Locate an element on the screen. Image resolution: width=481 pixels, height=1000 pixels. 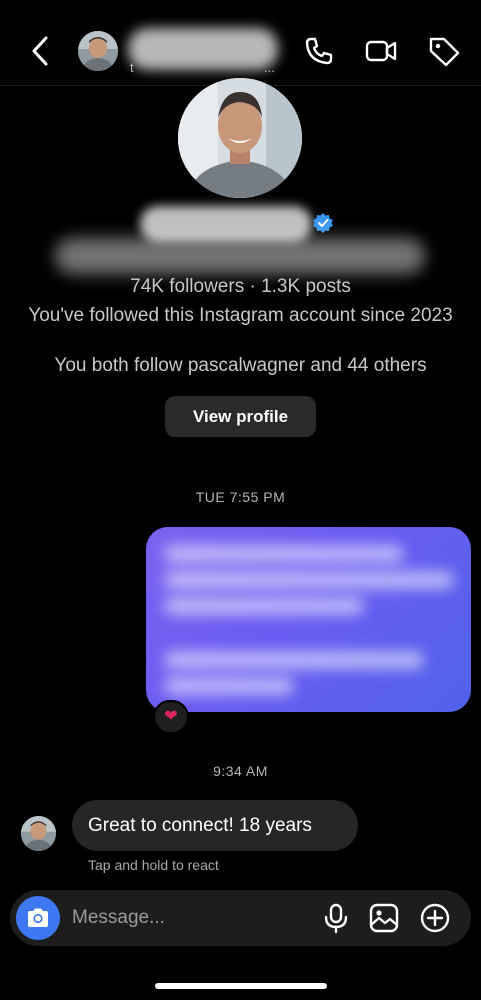
microphone-icon is located at coordinates (336, 918).